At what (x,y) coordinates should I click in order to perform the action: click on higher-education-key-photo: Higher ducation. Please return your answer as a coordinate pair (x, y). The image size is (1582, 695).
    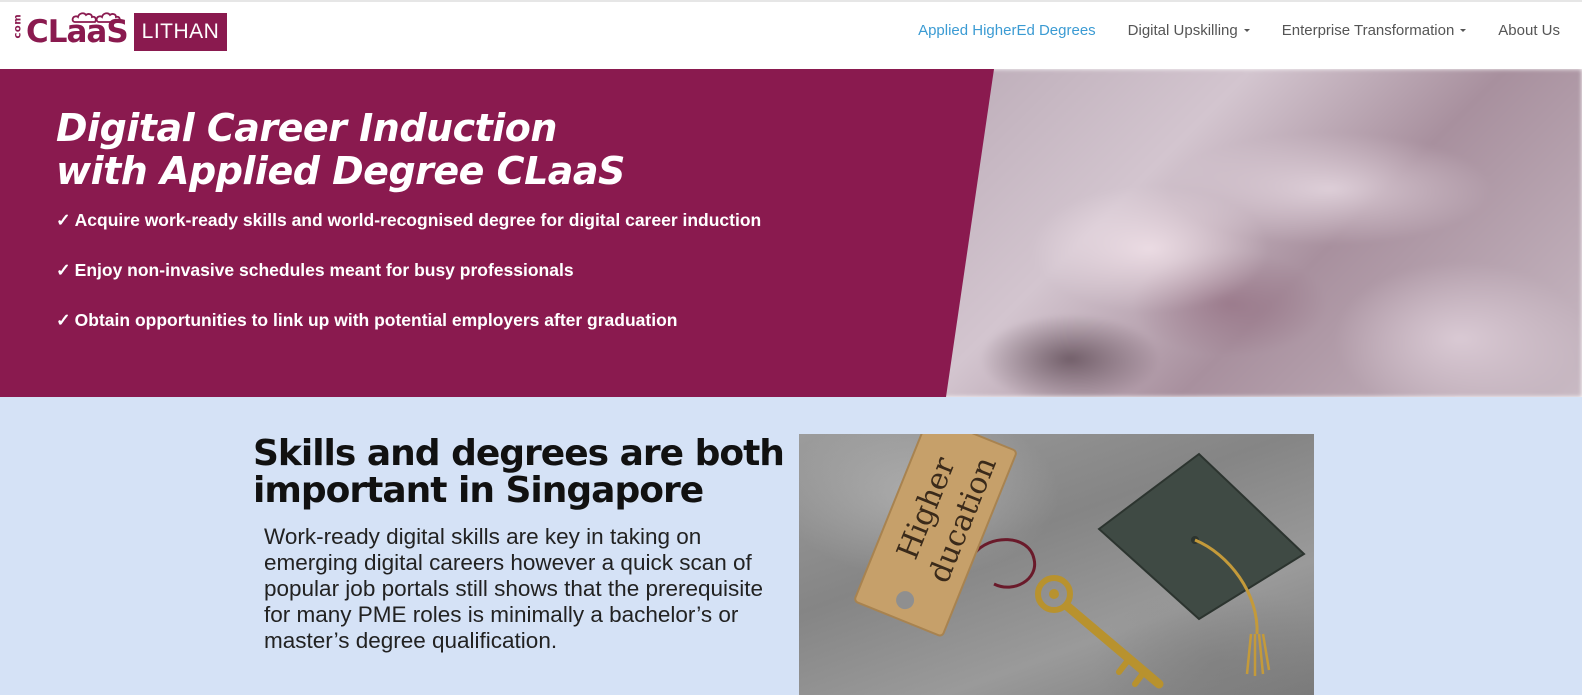
    Looking at the image, I should click on (1056, 564).